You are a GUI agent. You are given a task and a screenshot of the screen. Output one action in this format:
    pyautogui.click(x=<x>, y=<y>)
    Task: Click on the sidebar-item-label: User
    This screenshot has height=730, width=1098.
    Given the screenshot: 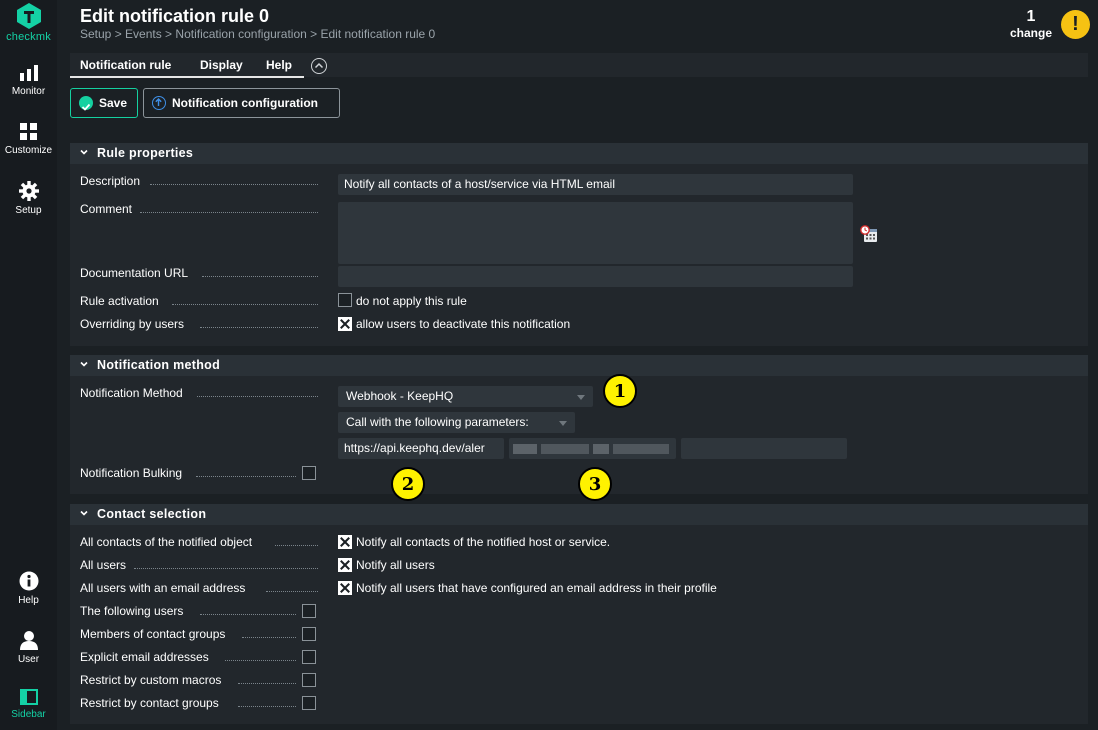 What is the action you would take?
    pyautogui.click(x=28, y=659)
    